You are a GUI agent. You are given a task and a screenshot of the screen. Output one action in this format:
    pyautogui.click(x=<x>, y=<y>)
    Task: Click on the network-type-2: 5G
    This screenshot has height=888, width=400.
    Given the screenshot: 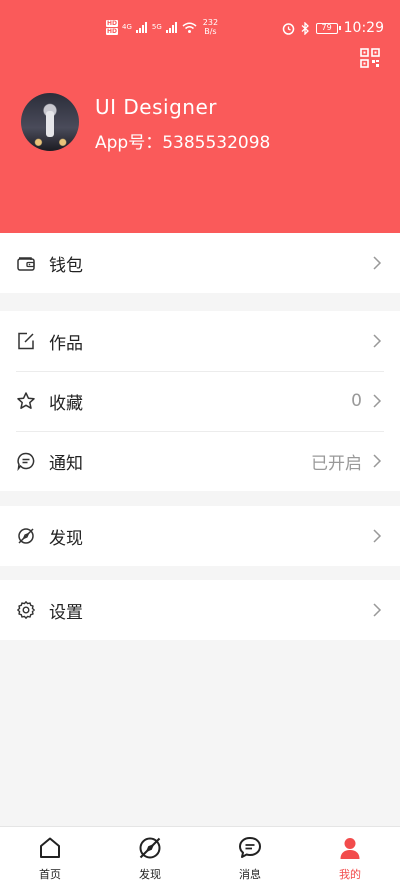 What is the action you would take?
    pyautogui.click(x=156, y=27)
    